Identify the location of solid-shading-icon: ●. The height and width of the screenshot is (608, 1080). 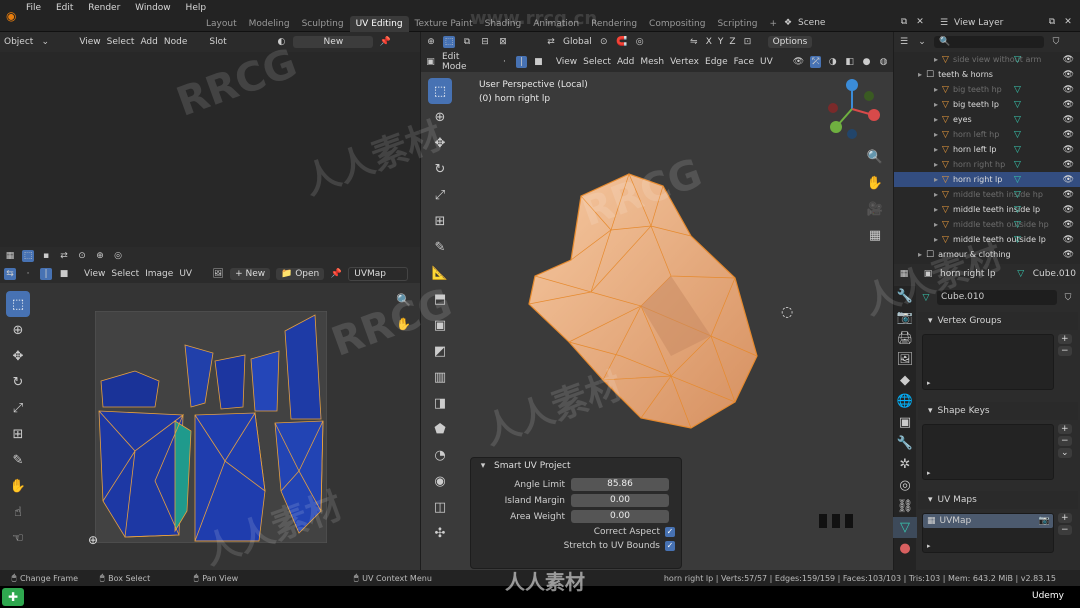
(866, 62).